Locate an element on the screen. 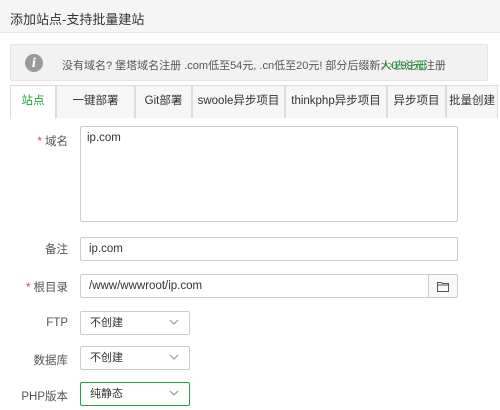 The height and width of the screenshot is (410, 500). info-icon: i is located at coordinates (34, 63).